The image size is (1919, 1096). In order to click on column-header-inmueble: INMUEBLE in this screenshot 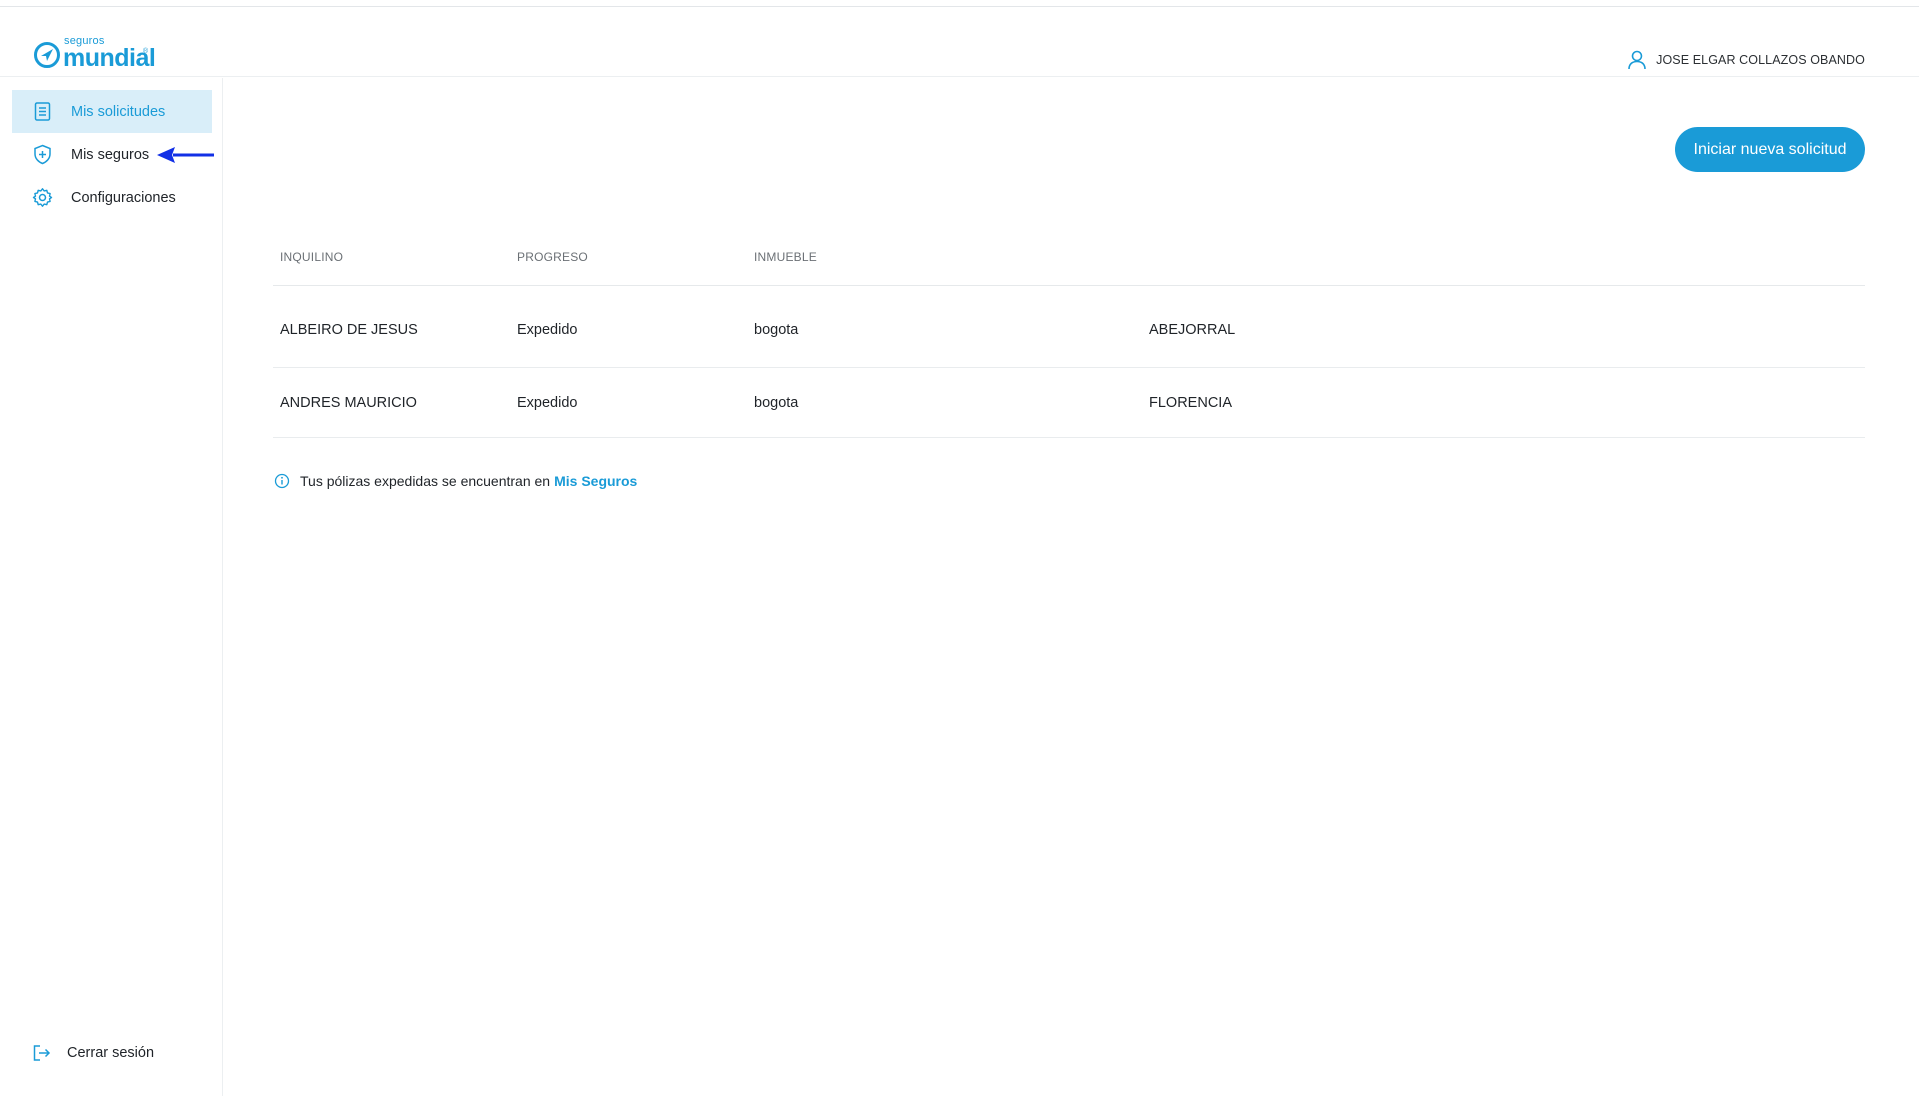, I will do `click(785, 257)`.